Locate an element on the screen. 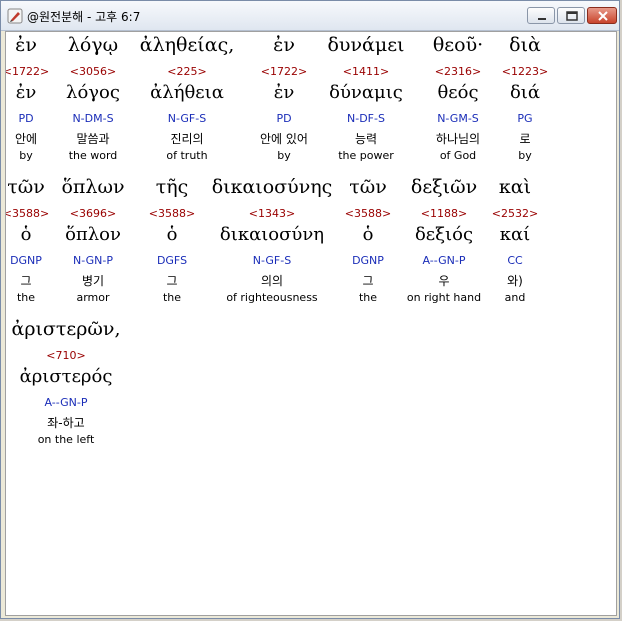 The height and width of the screenshot is (621, 622). maximize-button is located at coordinates (571, 15).